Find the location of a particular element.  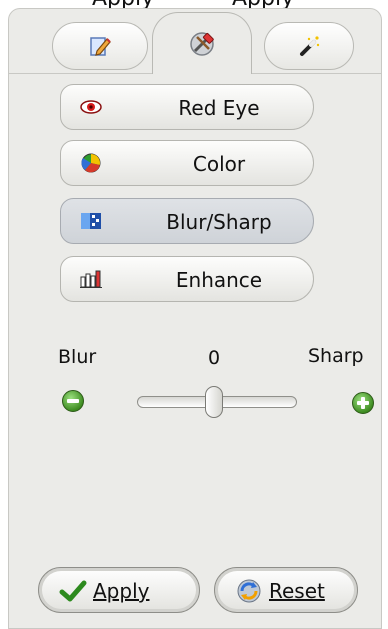

sharp-label: Sharp is located at coordinates (336, 356).